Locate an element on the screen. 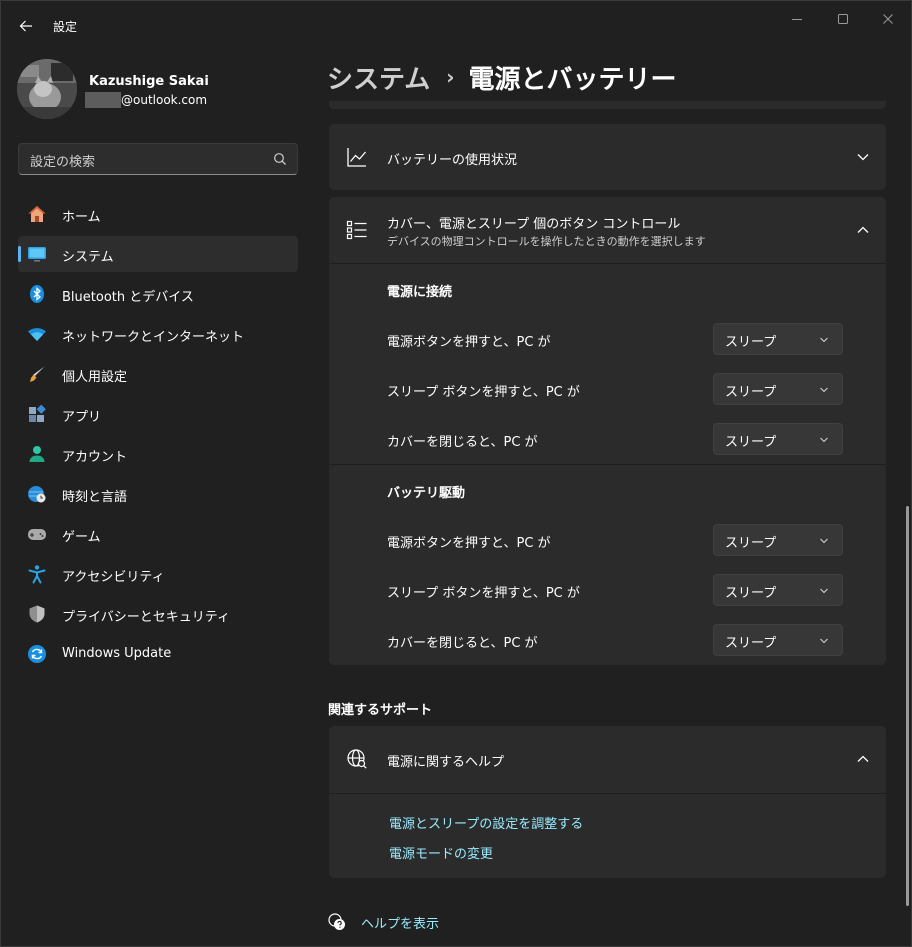  back-button is located at coordinates (26, 26).